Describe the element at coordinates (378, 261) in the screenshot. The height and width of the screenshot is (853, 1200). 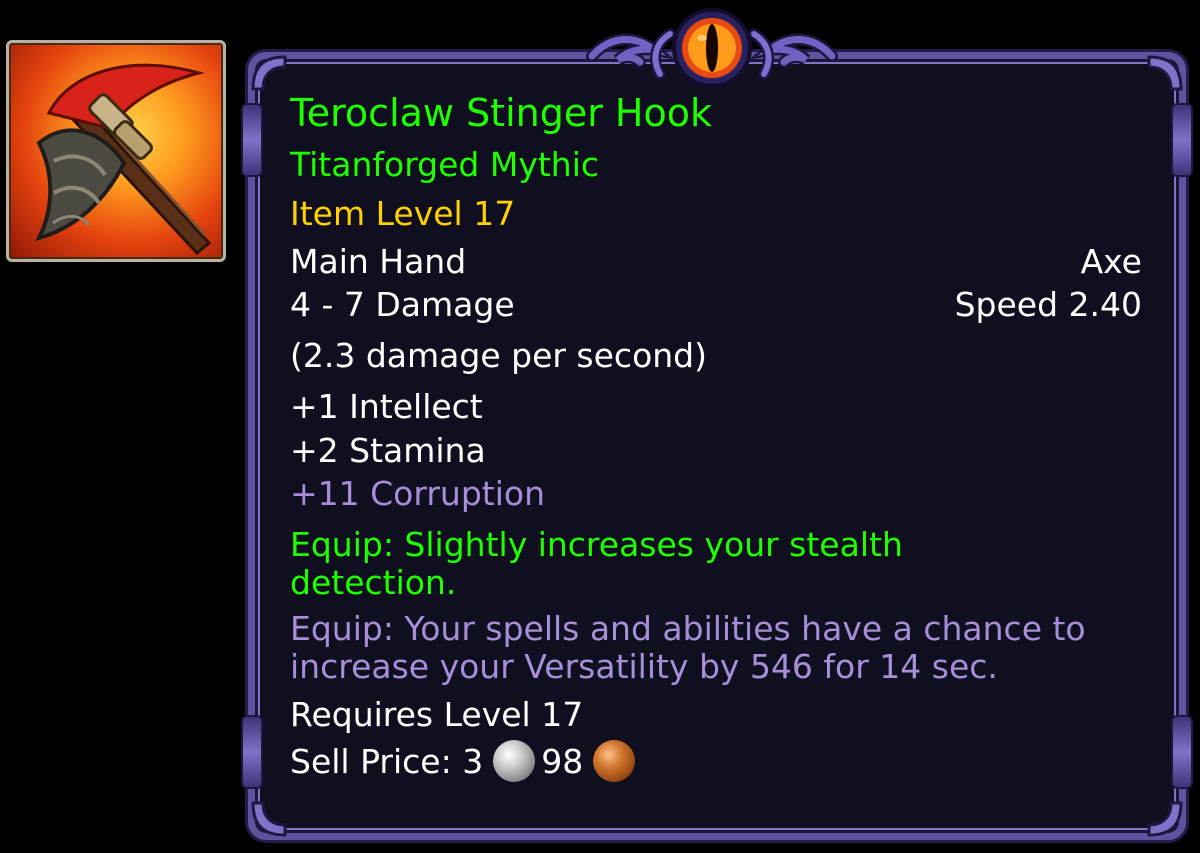
I see `item-slot: Main Hand` at that location.